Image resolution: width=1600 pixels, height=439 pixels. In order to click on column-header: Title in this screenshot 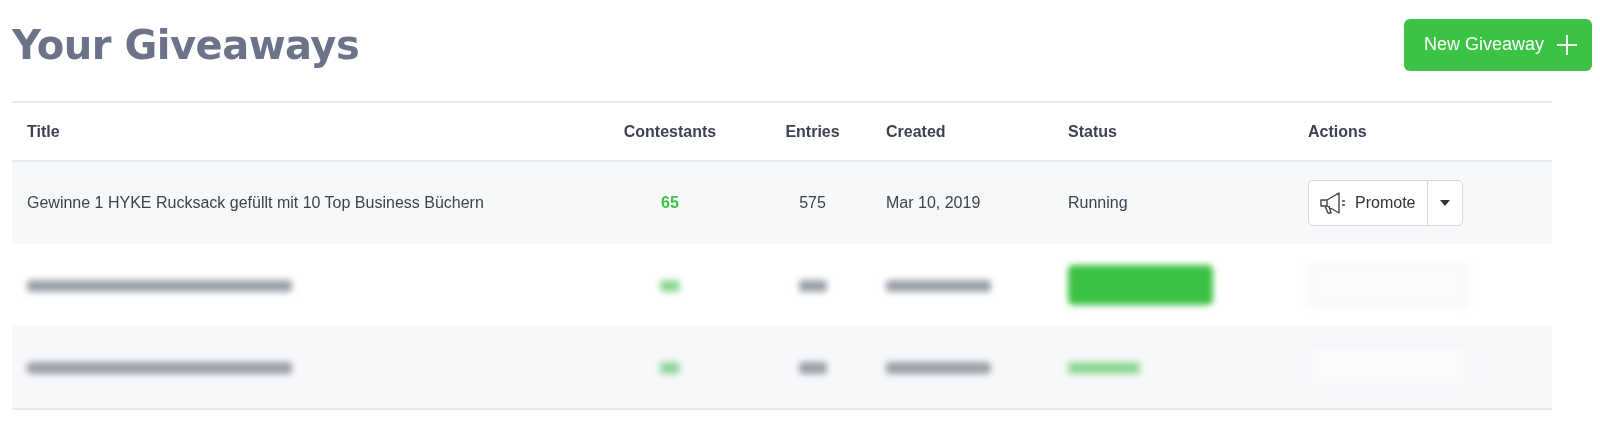, I will do `click(43, 131)`.